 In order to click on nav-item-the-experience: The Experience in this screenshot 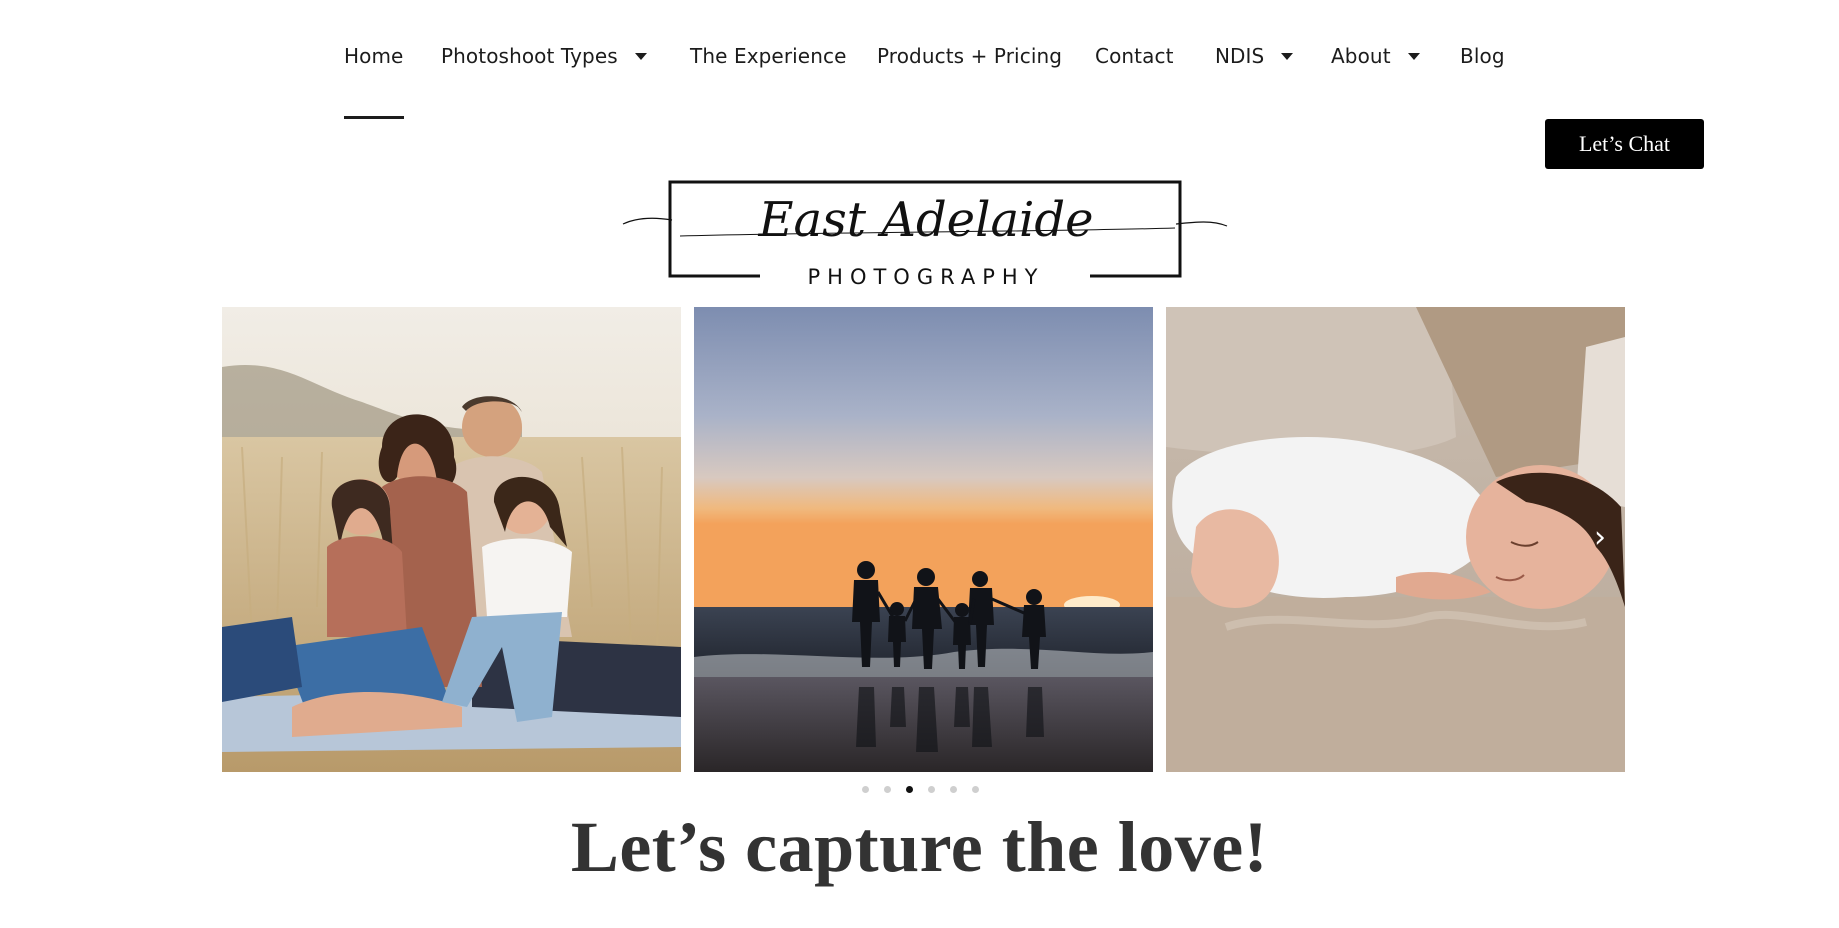, I will do `click(768, 56)`.